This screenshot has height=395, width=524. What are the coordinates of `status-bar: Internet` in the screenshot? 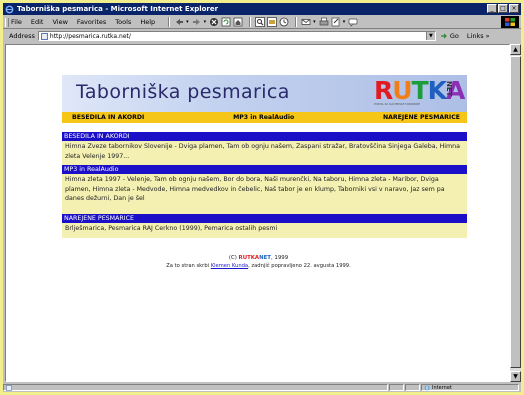 It's located at (262, 387).